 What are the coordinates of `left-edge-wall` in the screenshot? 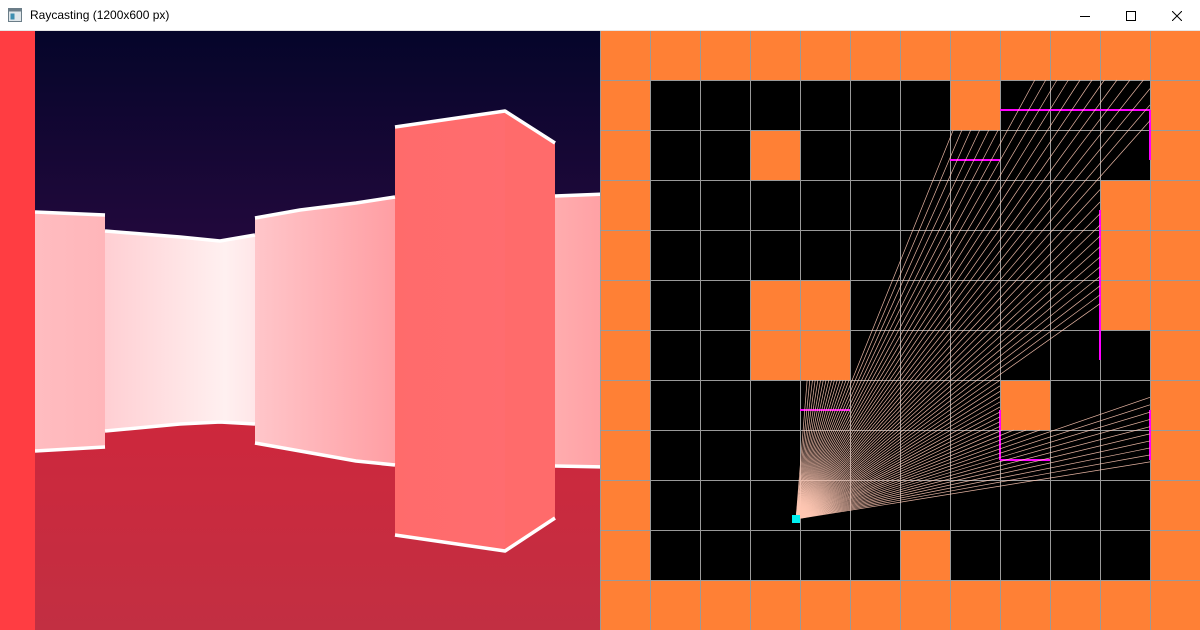 It's located at (17, 330).